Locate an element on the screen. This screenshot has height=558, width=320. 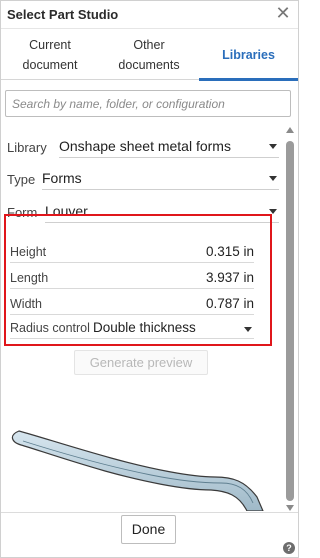
length-label: Length is located at coordinates (29, 278).